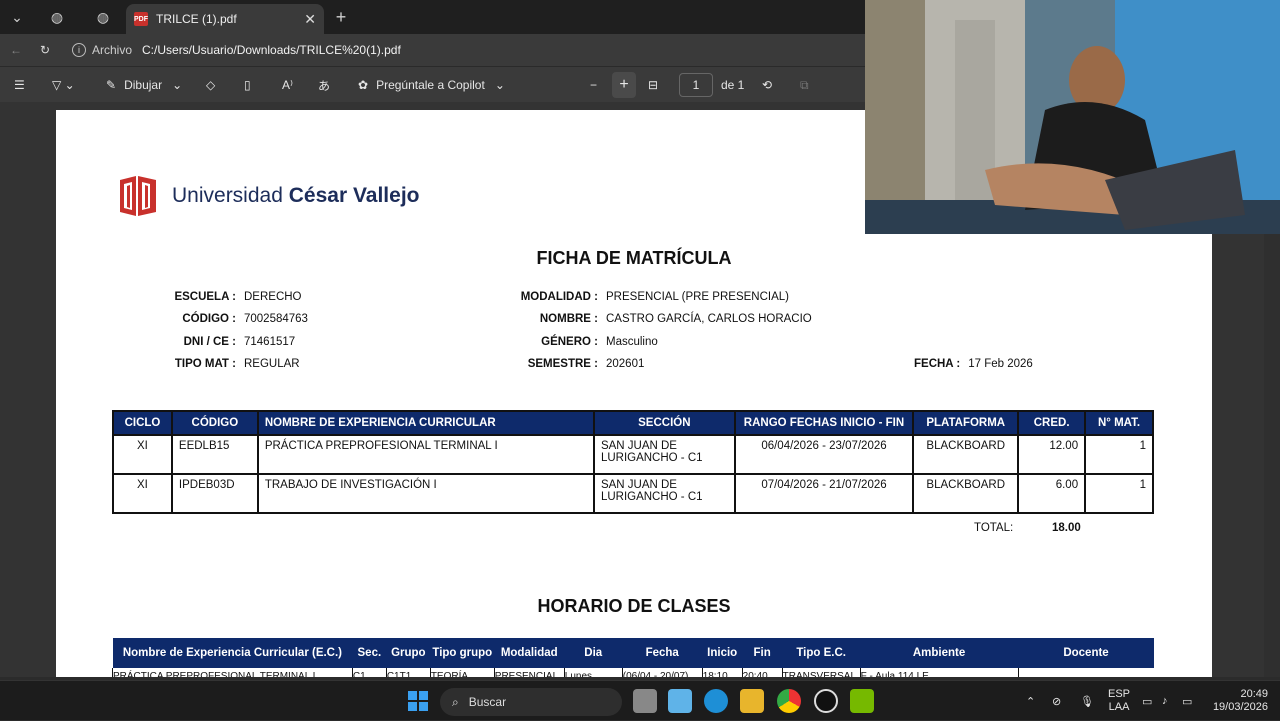 This screenshot has width=1280, height=721. I want to click on page-number-input: 1, so click(696, 85).